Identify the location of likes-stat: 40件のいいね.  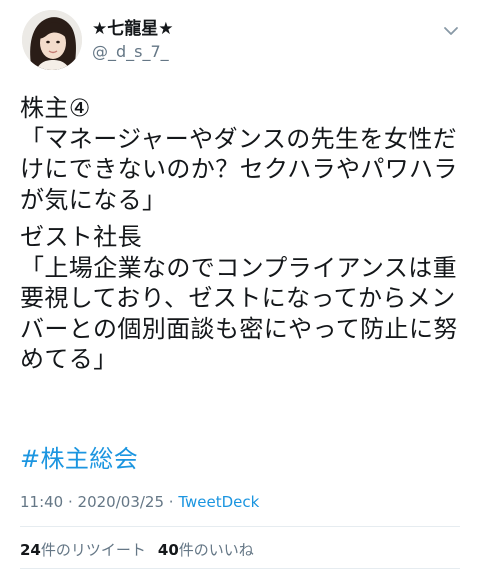
(206, 550).